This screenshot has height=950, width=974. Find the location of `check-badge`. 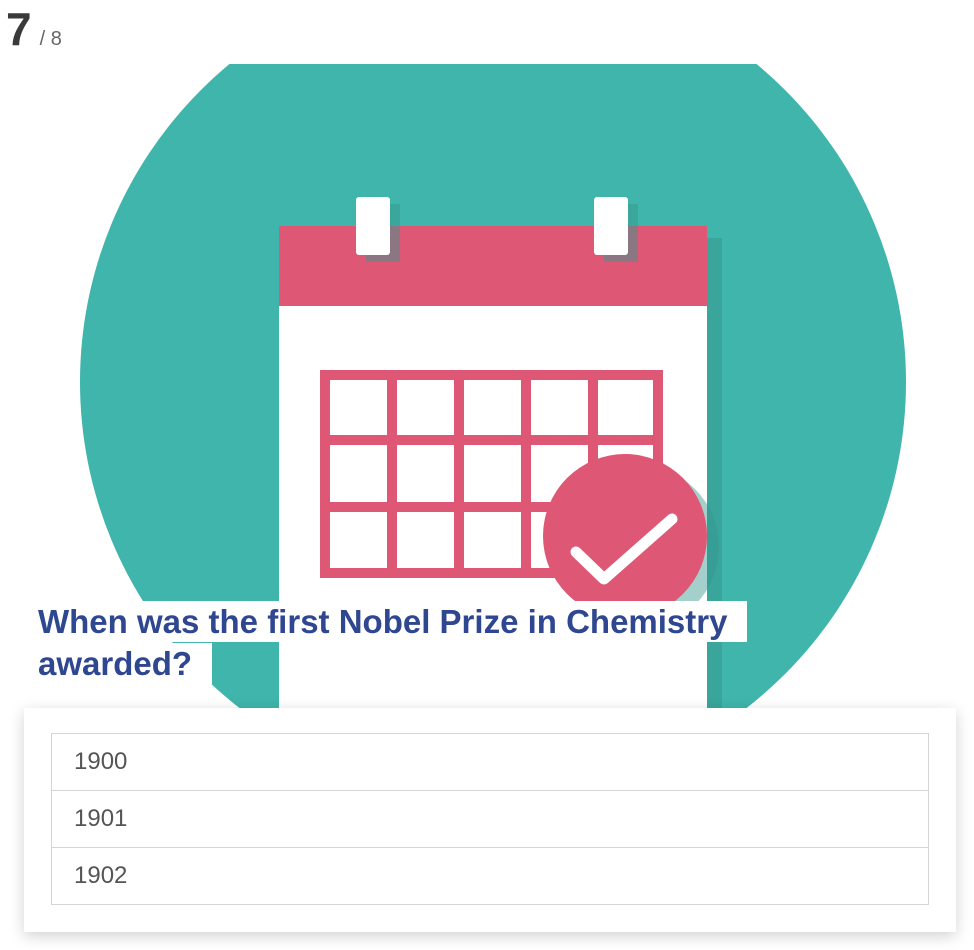

check-badge is located at coordinates (625, 536).